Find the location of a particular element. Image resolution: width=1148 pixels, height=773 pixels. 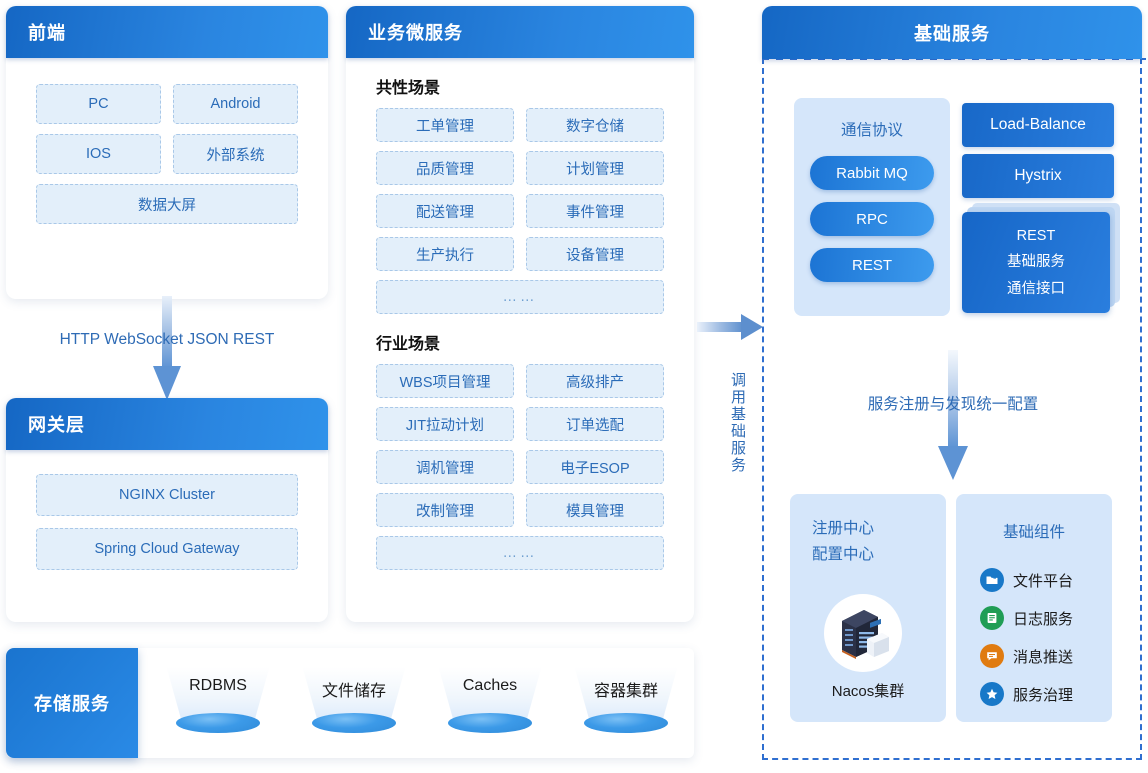

storage-item-container-cluster: 容器集群 is located at coordinates (626, 703).